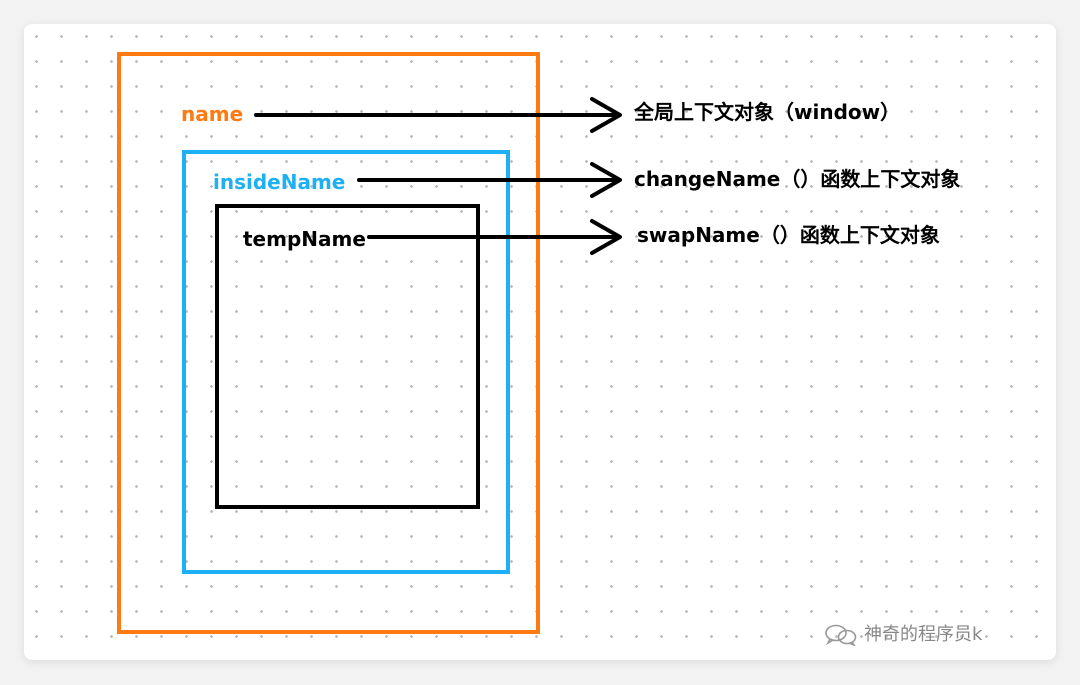 This screenshot has height=685, width=1080. What do you see at coordinates (438, 115) in the screenshot?
I see `arrow-name-to-global` at bounding box center [438, 115].